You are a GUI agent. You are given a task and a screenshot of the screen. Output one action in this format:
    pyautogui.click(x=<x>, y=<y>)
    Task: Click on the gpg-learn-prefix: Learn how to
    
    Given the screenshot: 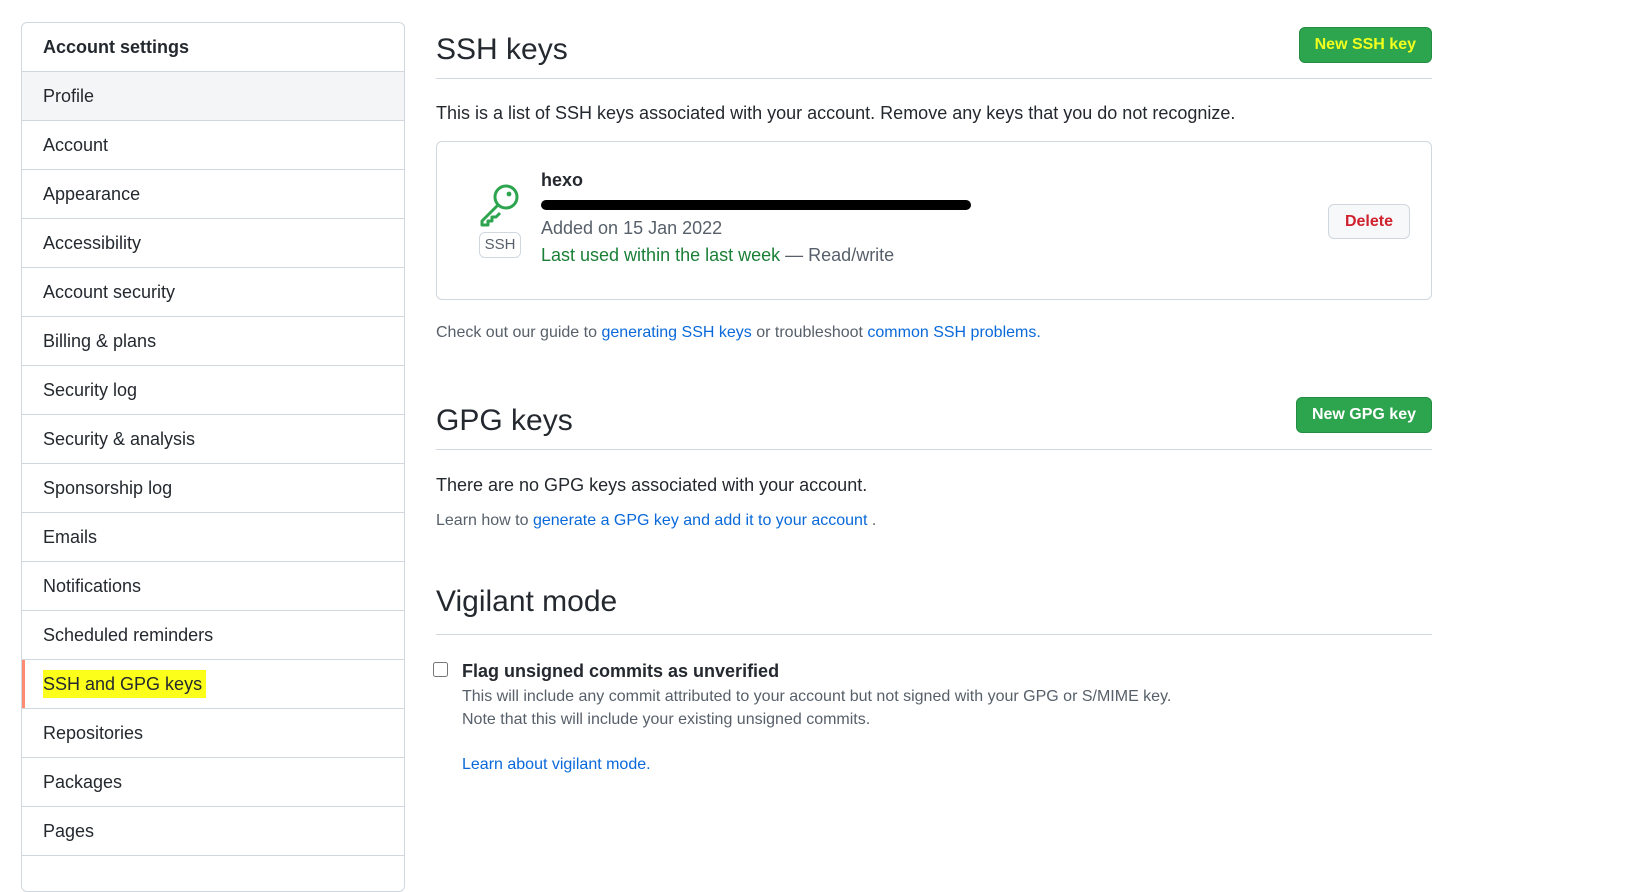 What is the action you would take?
    pyautogui.click(x=482, y=520)
    